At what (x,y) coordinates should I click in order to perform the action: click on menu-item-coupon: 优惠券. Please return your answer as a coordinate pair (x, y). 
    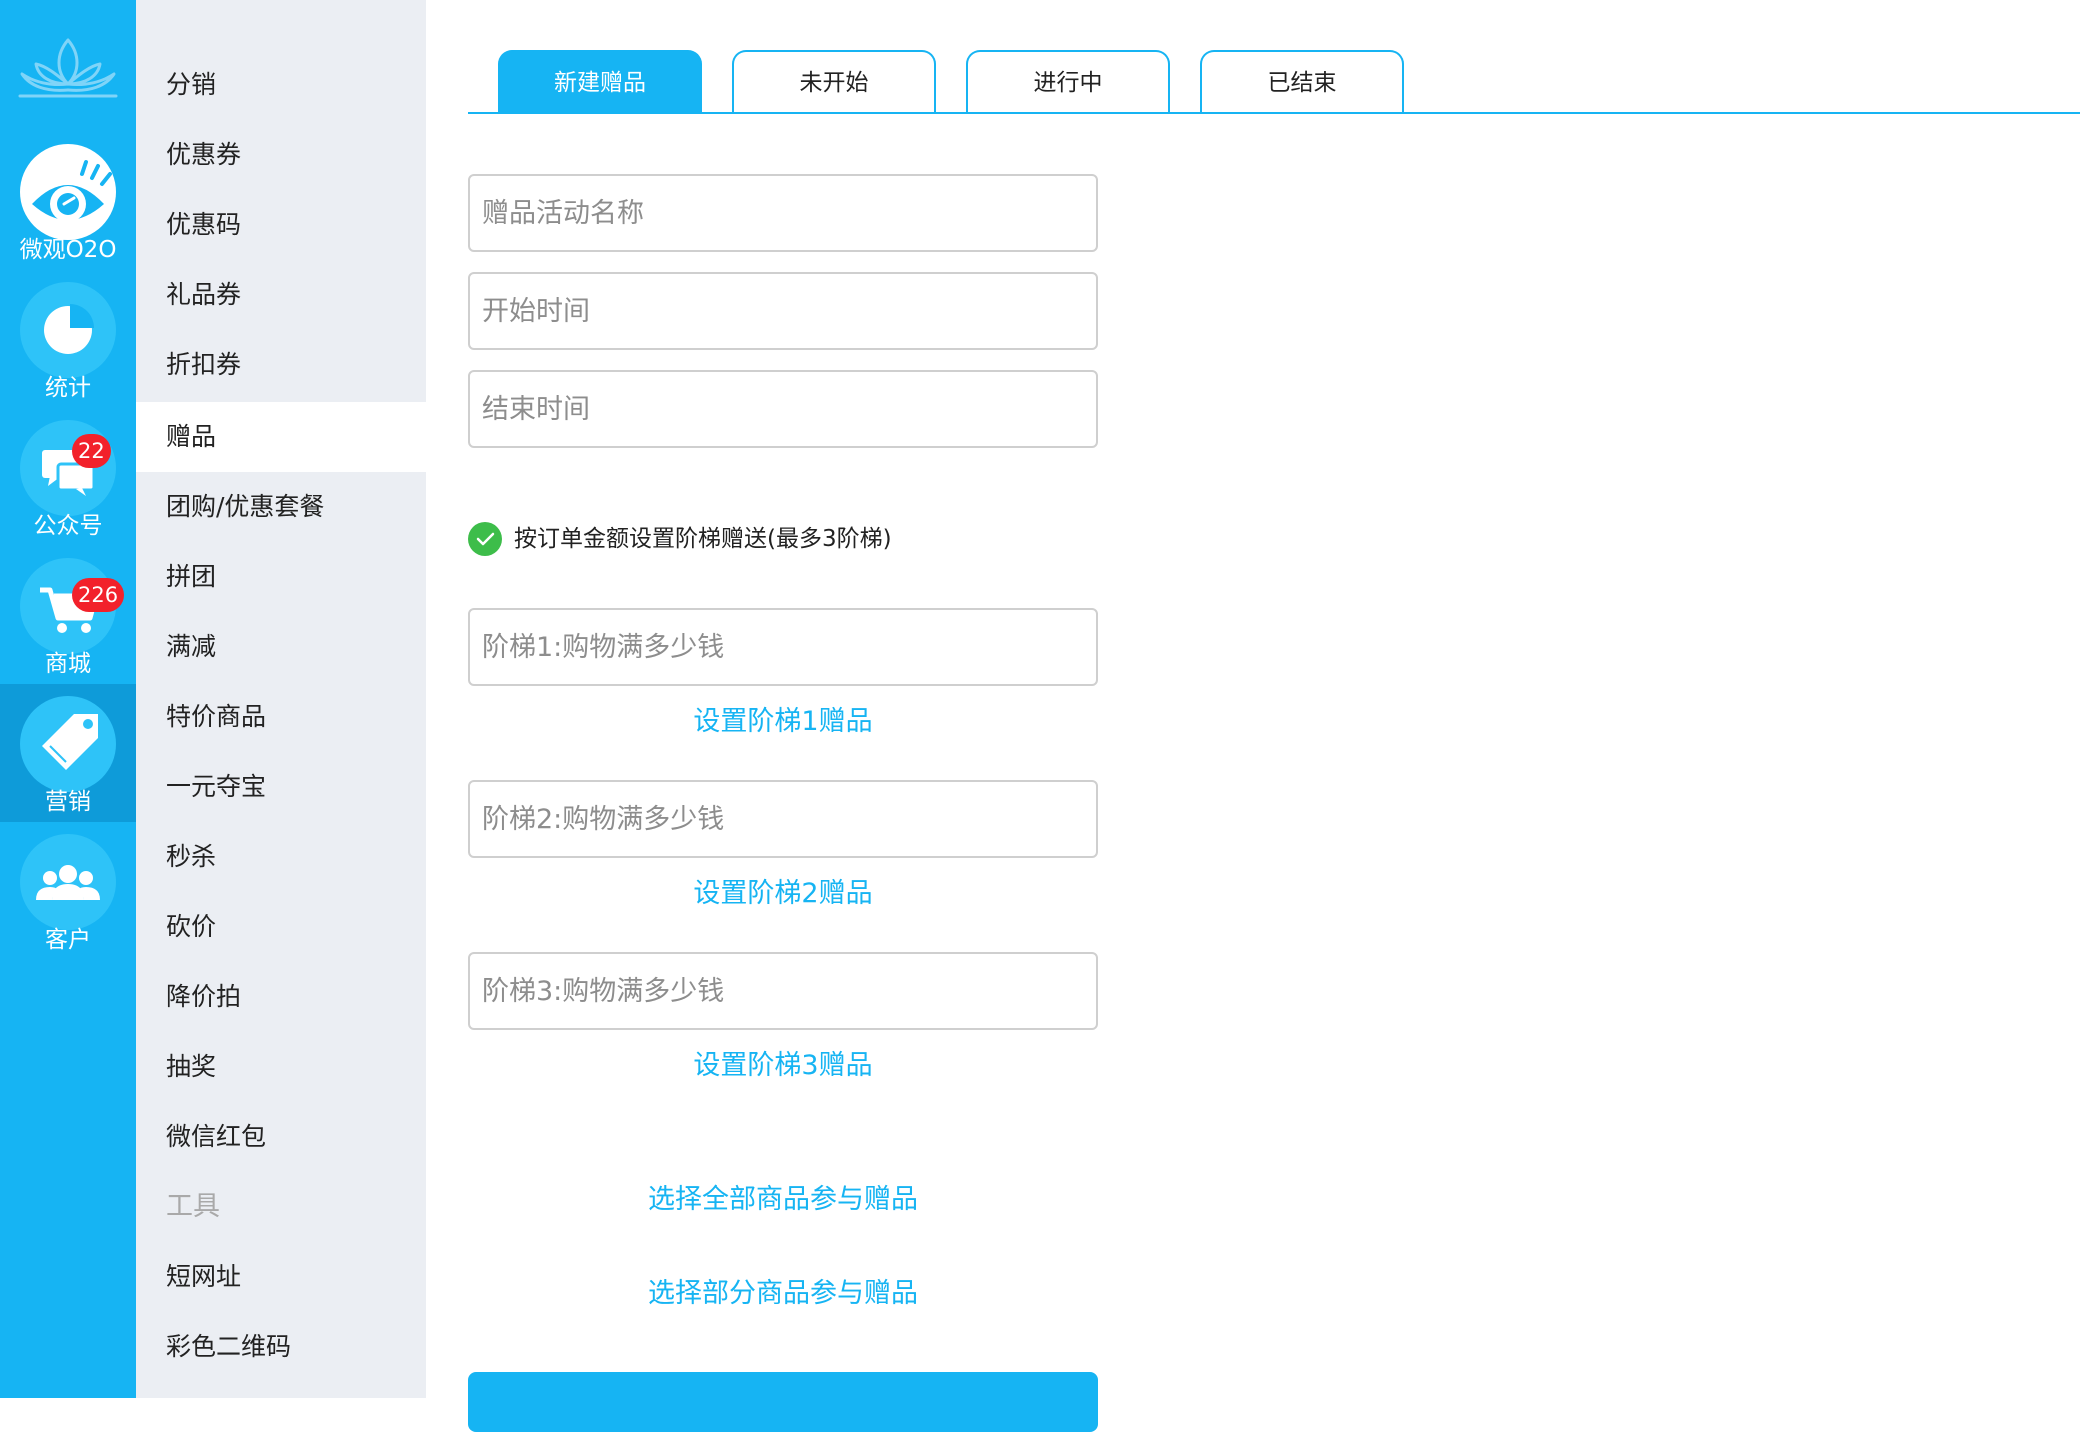
    Looking at the image, I should click on (281, 155).